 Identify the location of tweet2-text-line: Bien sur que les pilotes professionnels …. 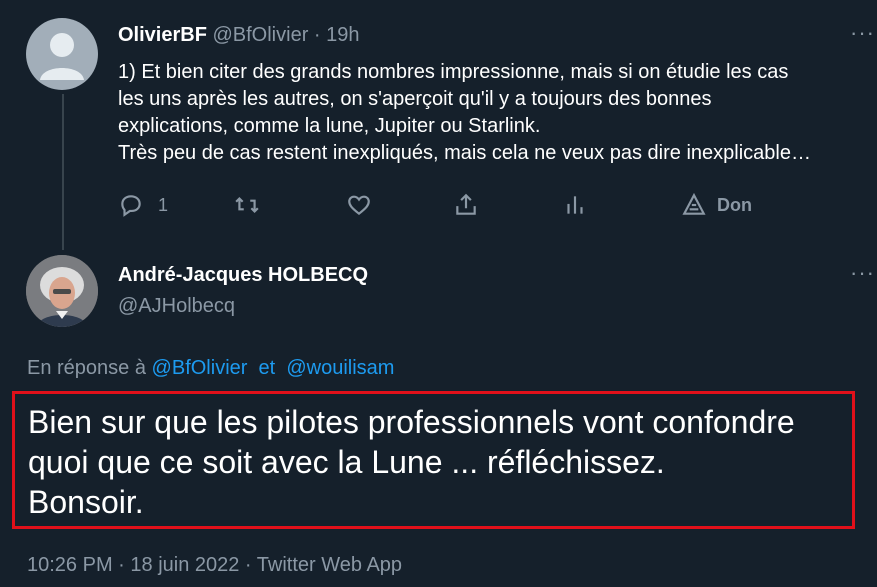
(411, 422).